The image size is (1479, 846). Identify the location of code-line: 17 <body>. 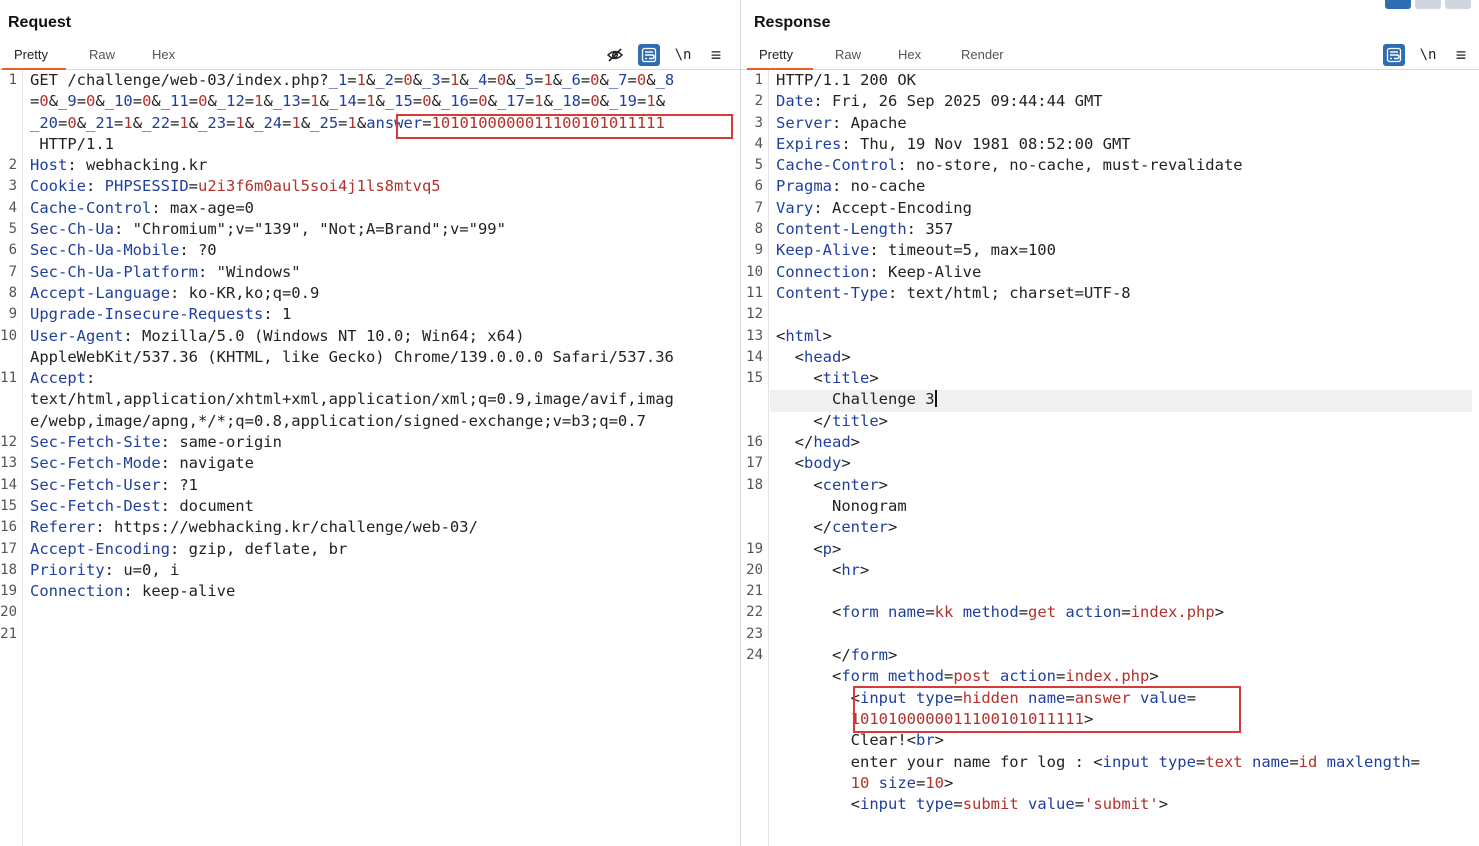
(1110, 463).